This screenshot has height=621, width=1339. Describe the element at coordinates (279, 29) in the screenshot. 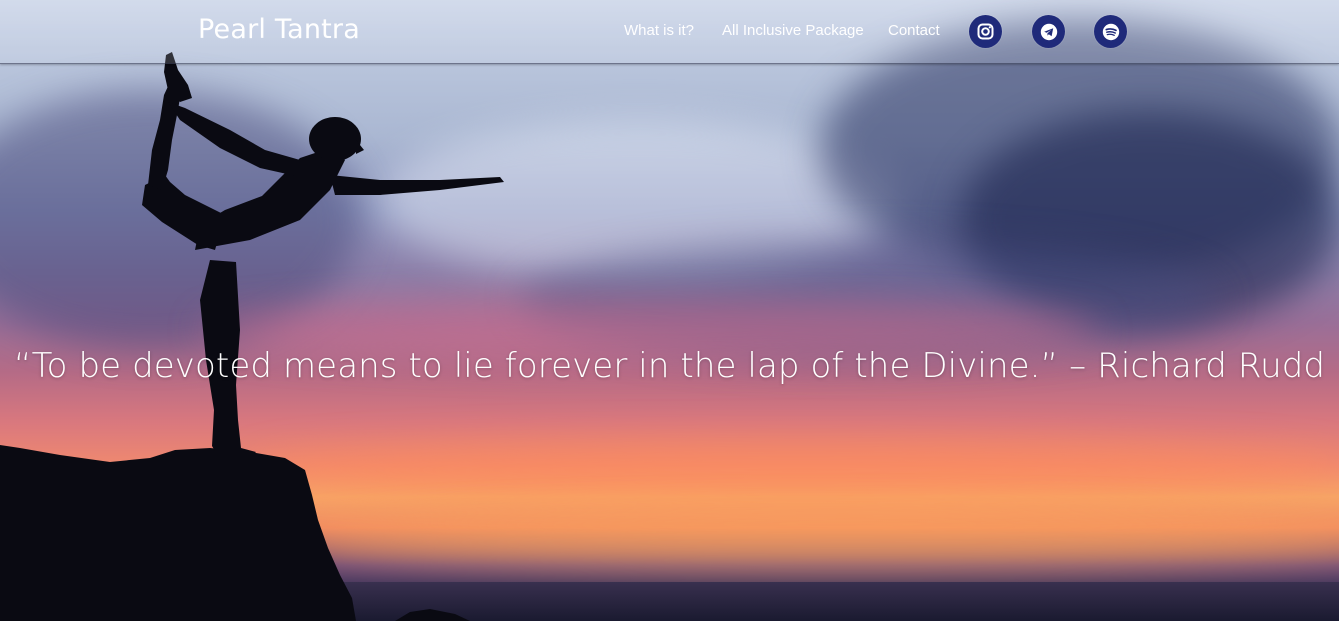

I see `brand-logo-link: Pearl Tantra` at that location.